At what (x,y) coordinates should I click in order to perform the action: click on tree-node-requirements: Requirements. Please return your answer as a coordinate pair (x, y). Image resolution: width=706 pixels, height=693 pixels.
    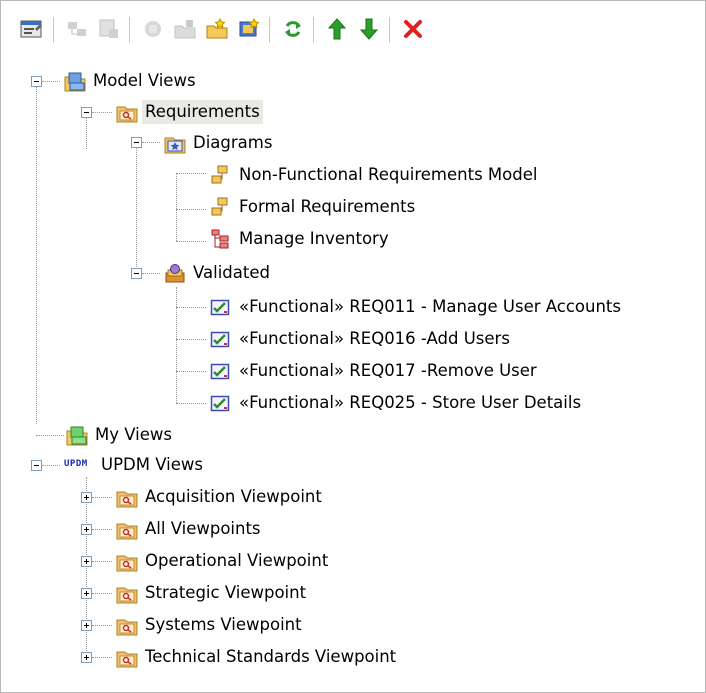
    Looking at the image, I should click on (189, 112).